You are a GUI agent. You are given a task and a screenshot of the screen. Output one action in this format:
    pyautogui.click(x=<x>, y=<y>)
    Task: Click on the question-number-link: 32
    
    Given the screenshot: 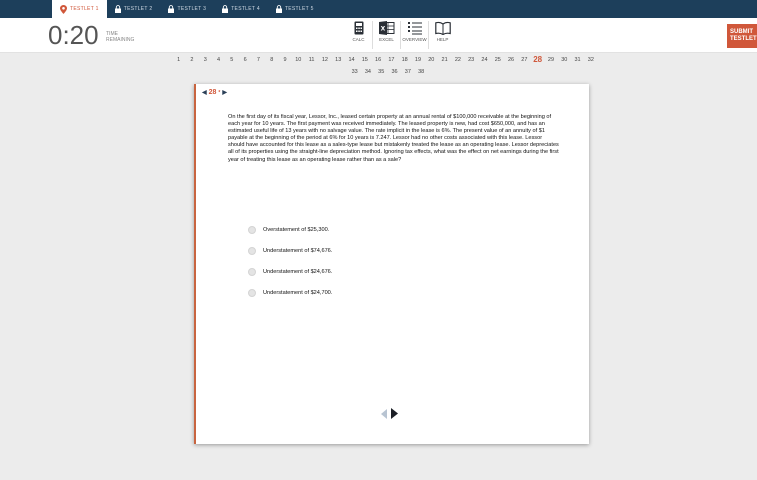 What is the action you would take?
    pyautogui.click(x=590, y=60)
    